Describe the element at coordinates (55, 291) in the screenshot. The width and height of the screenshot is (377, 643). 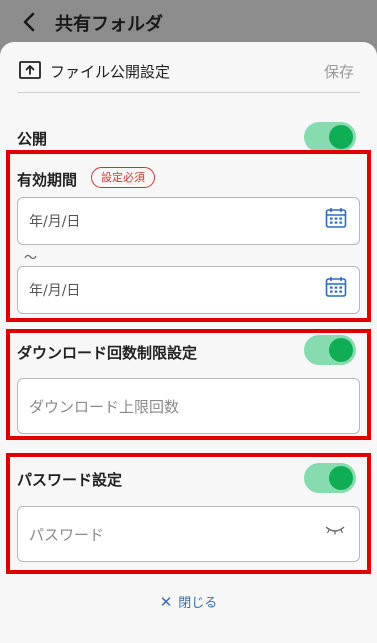
I see `end-date-placeholder: 年/月/日` at that location.